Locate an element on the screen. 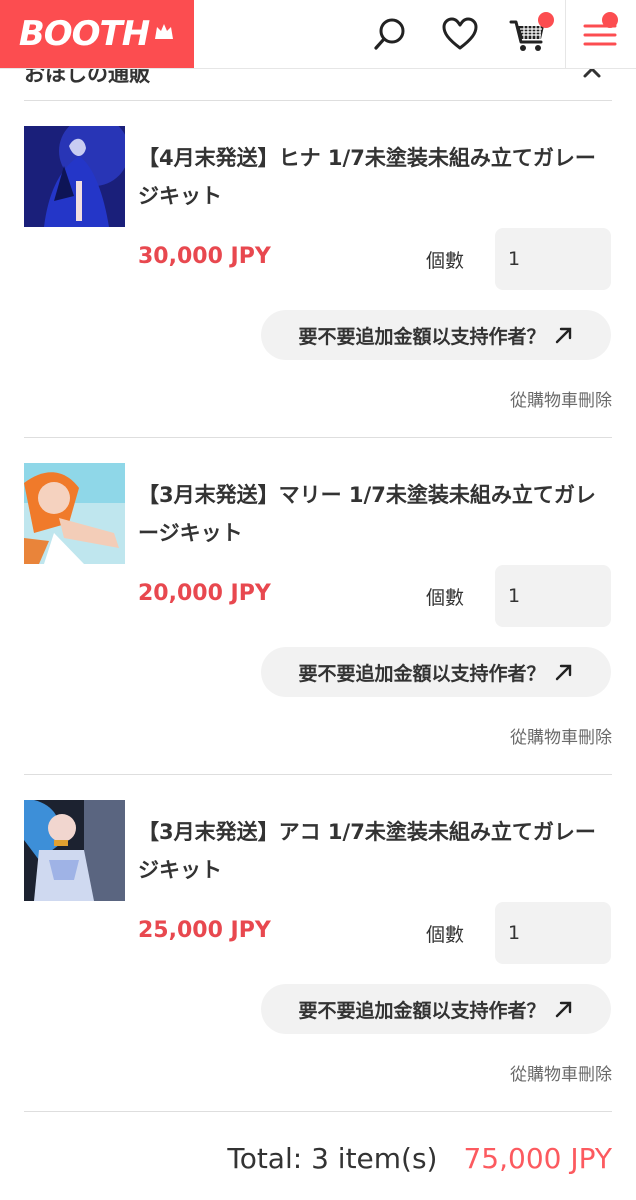  menu-button is located at coordinates (600, 34).